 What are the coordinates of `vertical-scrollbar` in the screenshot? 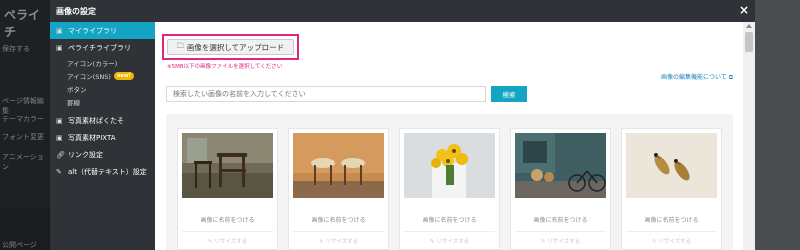 It's located at (749, 136).